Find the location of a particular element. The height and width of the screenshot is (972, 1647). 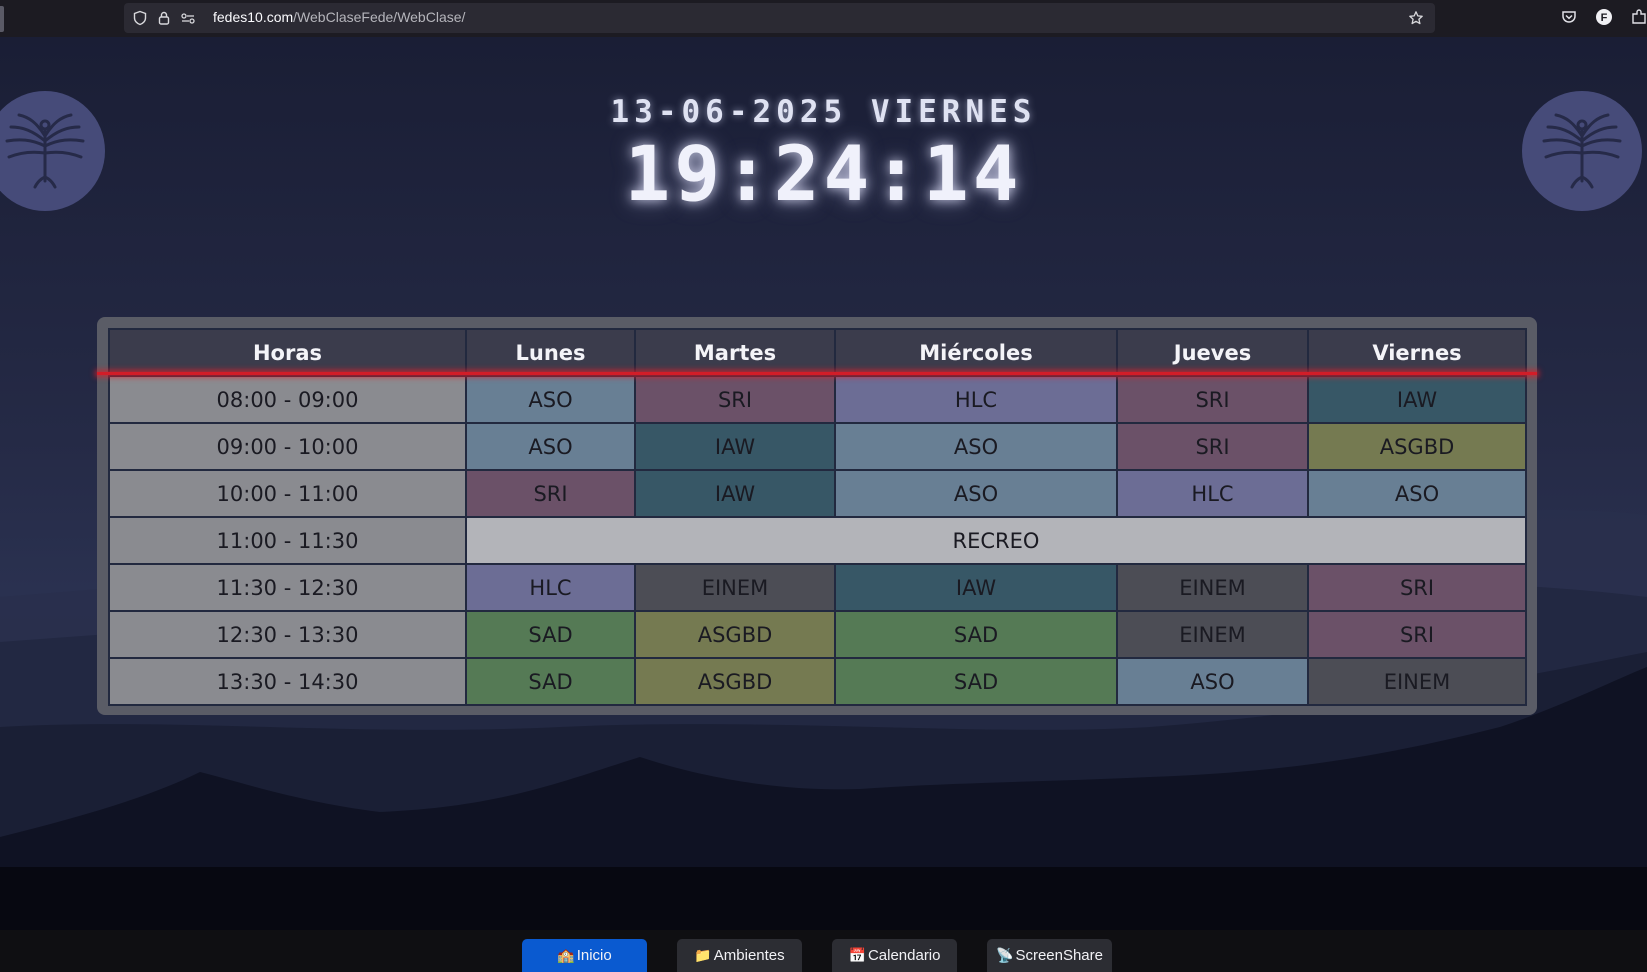

table-row: 13:30 - 14:30 SAD ASGBD SAD ASO EINEM is located at coordinates (817, 681).